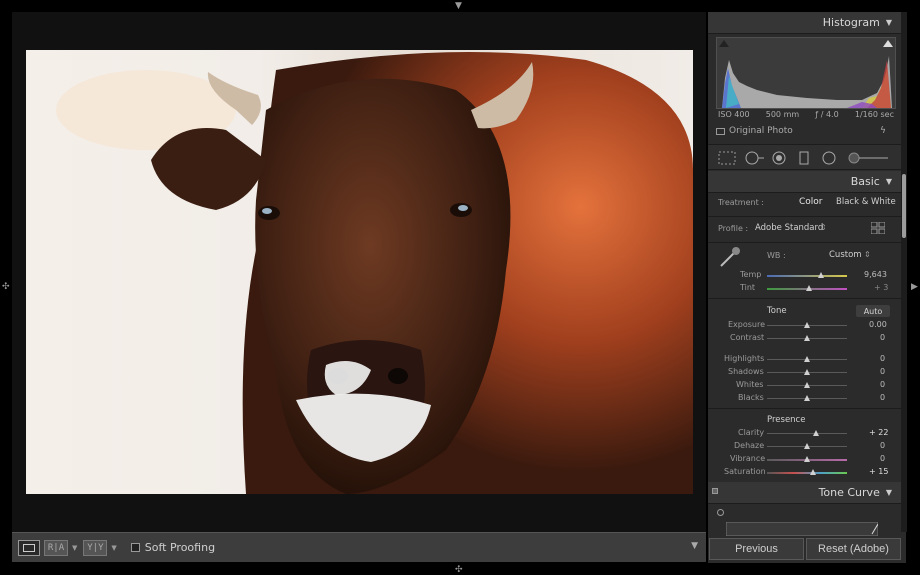 This screenshot has height=575, width=920. What do you see at coordinates (806, 114) in the screenshot?
I see `histogram-exif: ISO 400 500 mm ƒ / 4.0 1/160 sec` at bounding box center [806, 114].